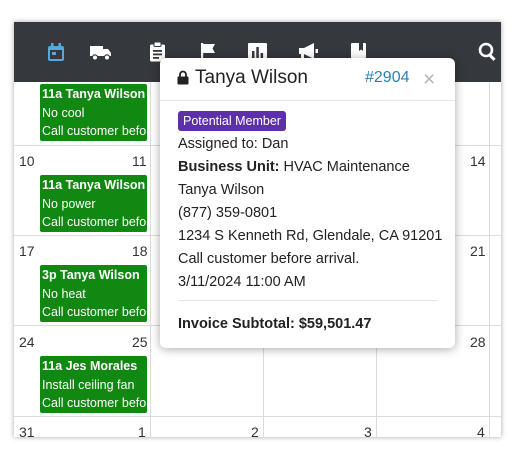 This screenshot has height=455, width=515. What do you see at coordinates (27, 342) in the screenshot?
I see `day-number: 24` at bounding box center [27, 342].